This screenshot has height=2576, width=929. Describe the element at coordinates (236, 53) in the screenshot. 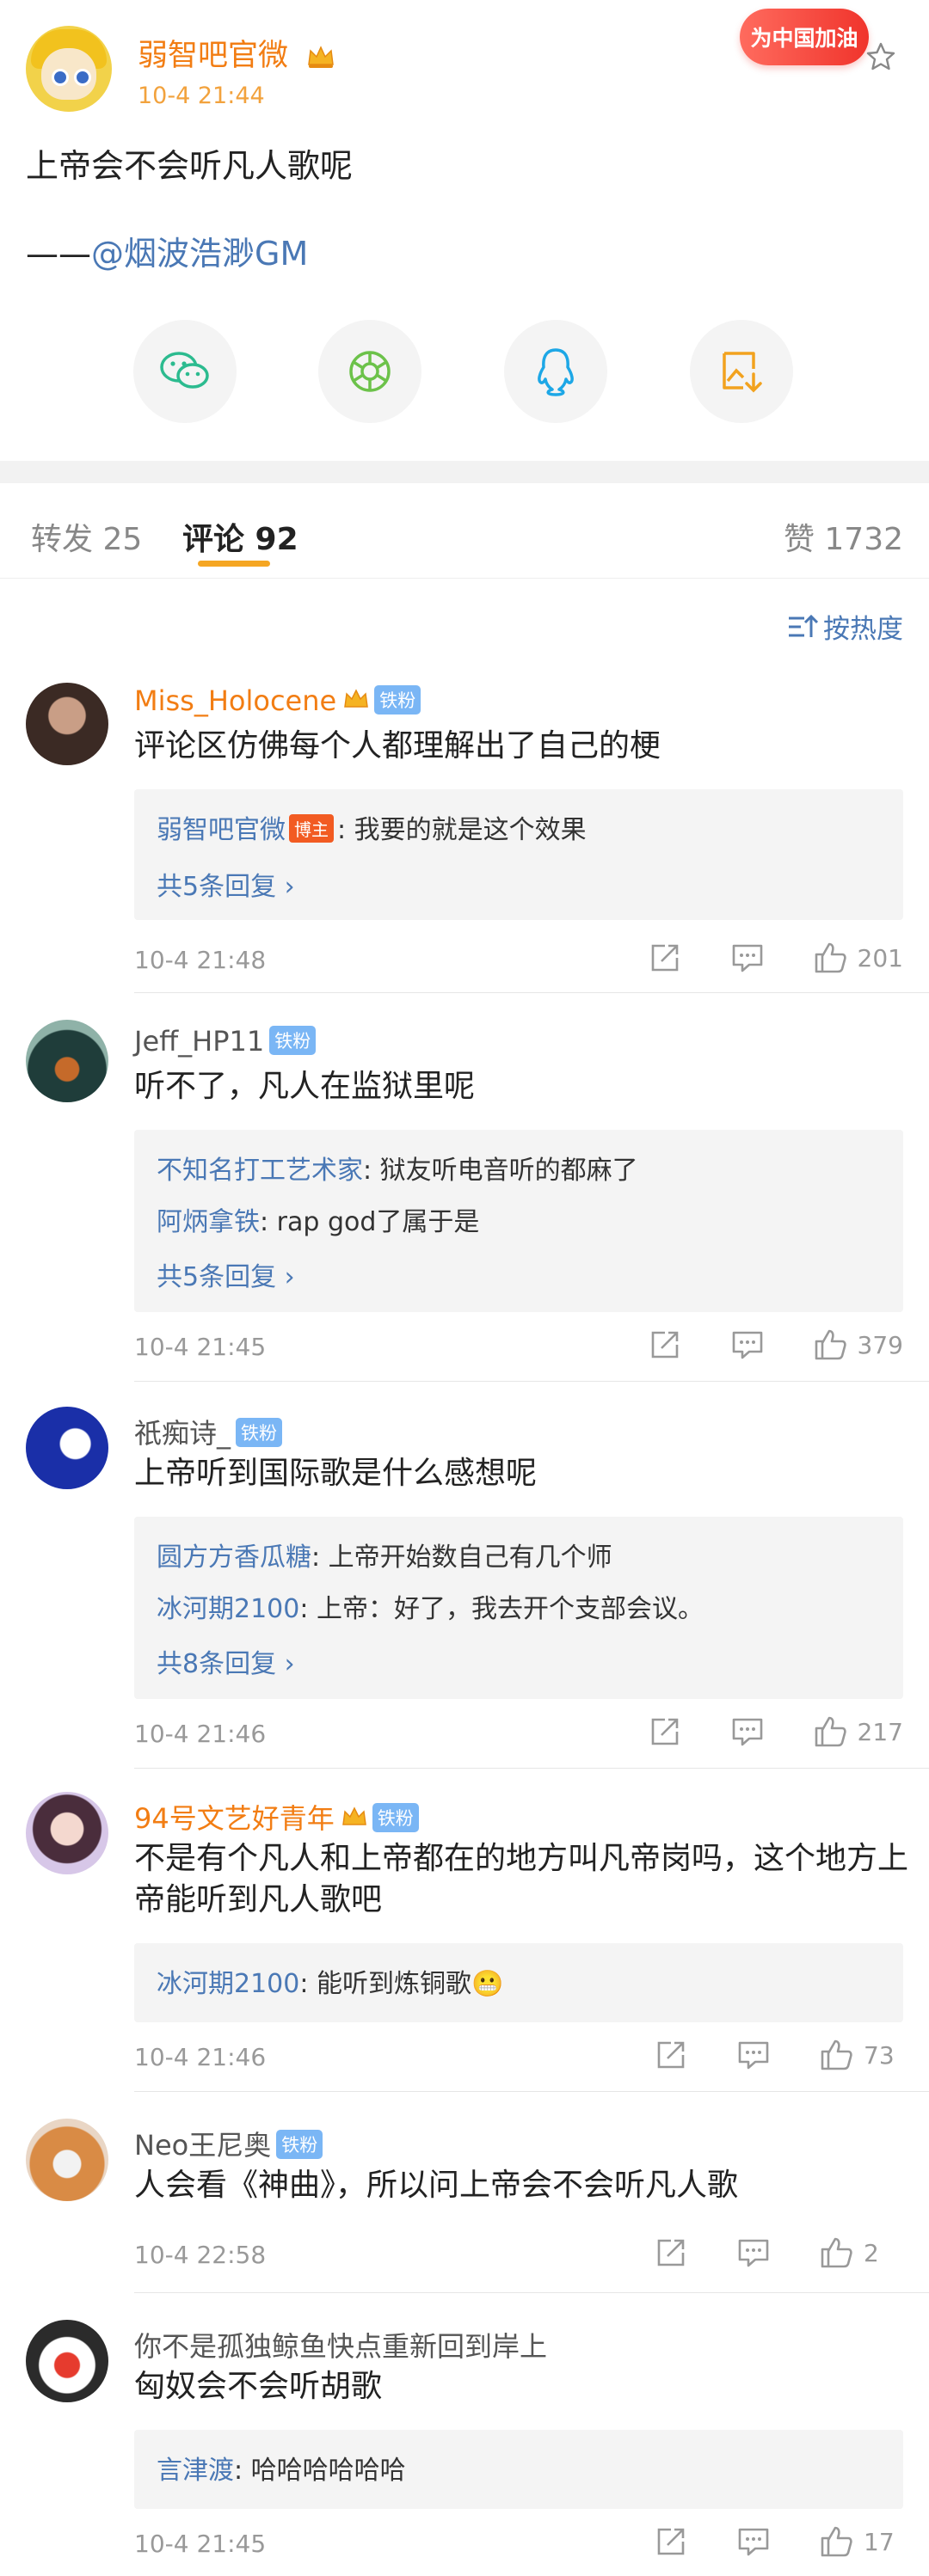

I see `author-name: 弱智吧官微` at that location.